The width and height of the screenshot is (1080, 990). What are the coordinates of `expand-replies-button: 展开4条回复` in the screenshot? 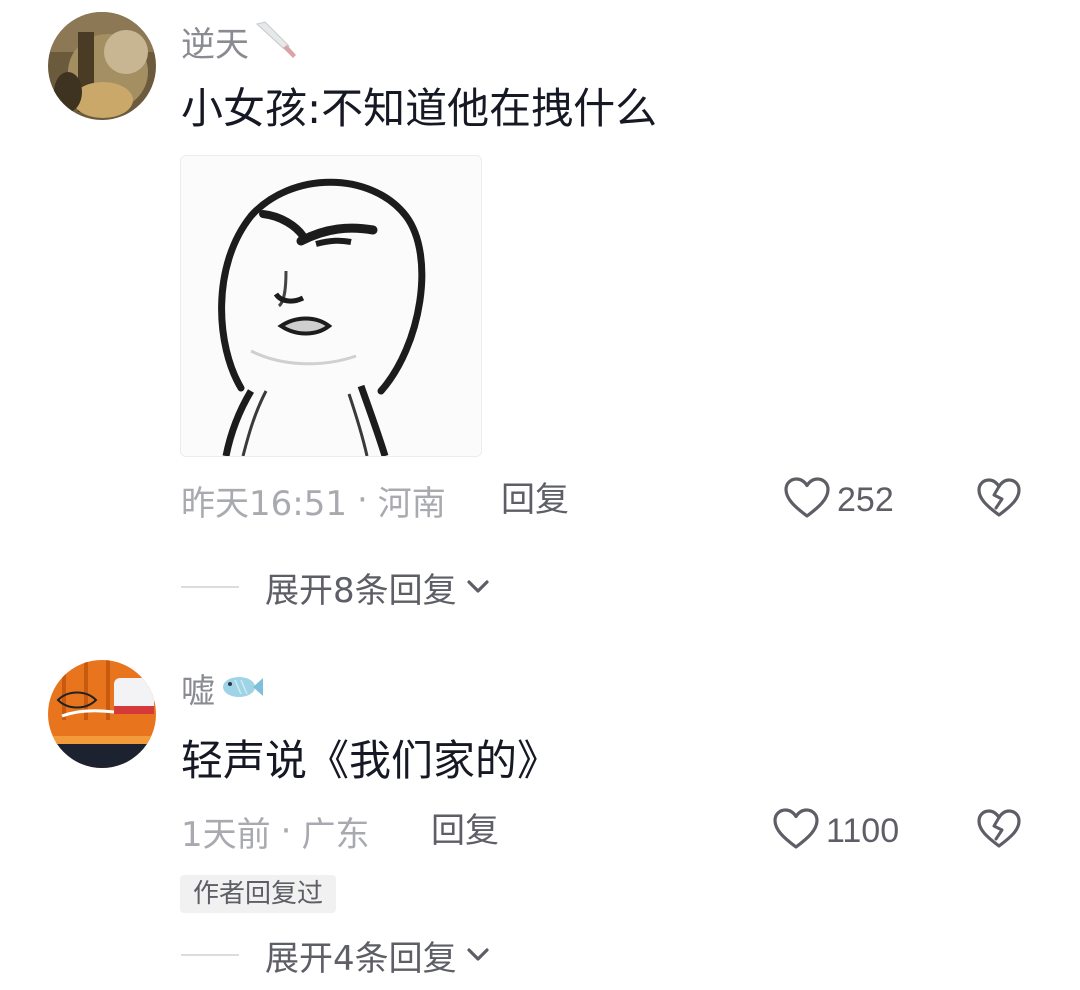 It's located at (337, 955).